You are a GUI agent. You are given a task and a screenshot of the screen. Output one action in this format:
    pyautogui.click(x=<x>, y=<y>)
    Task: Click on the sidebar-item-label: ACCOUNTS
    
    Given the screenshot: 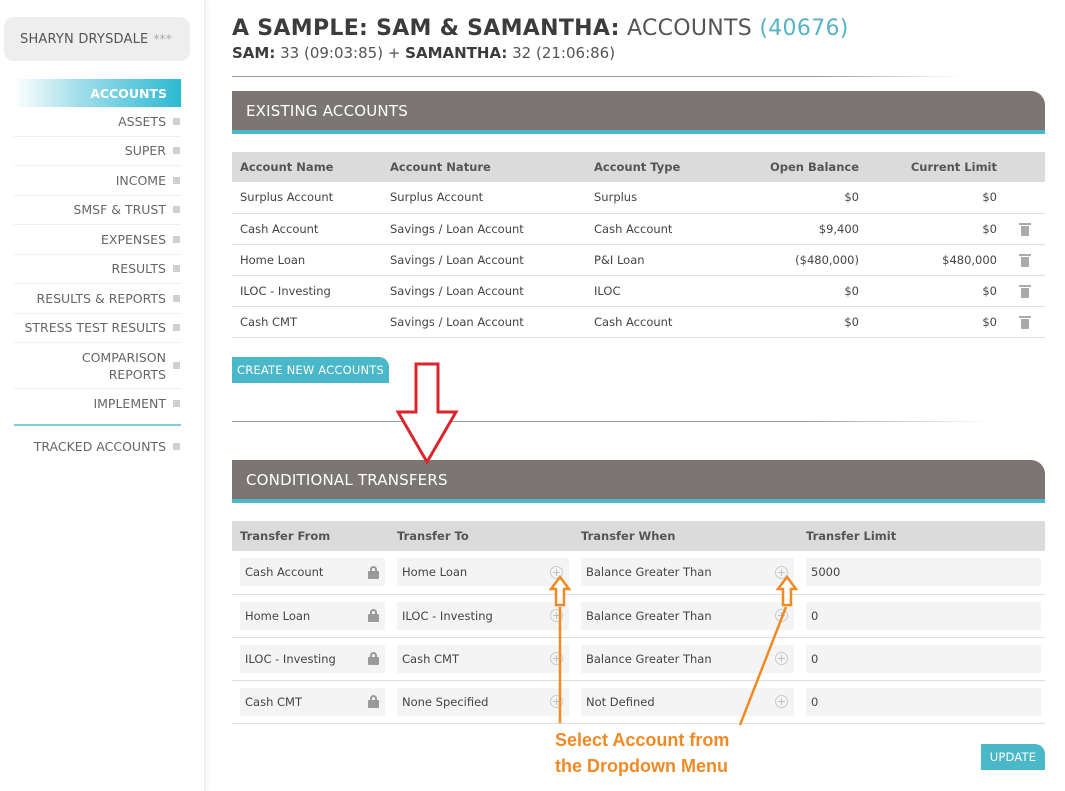 What is the action you would take?
    pyautogui.click(x=128, y=93)
    